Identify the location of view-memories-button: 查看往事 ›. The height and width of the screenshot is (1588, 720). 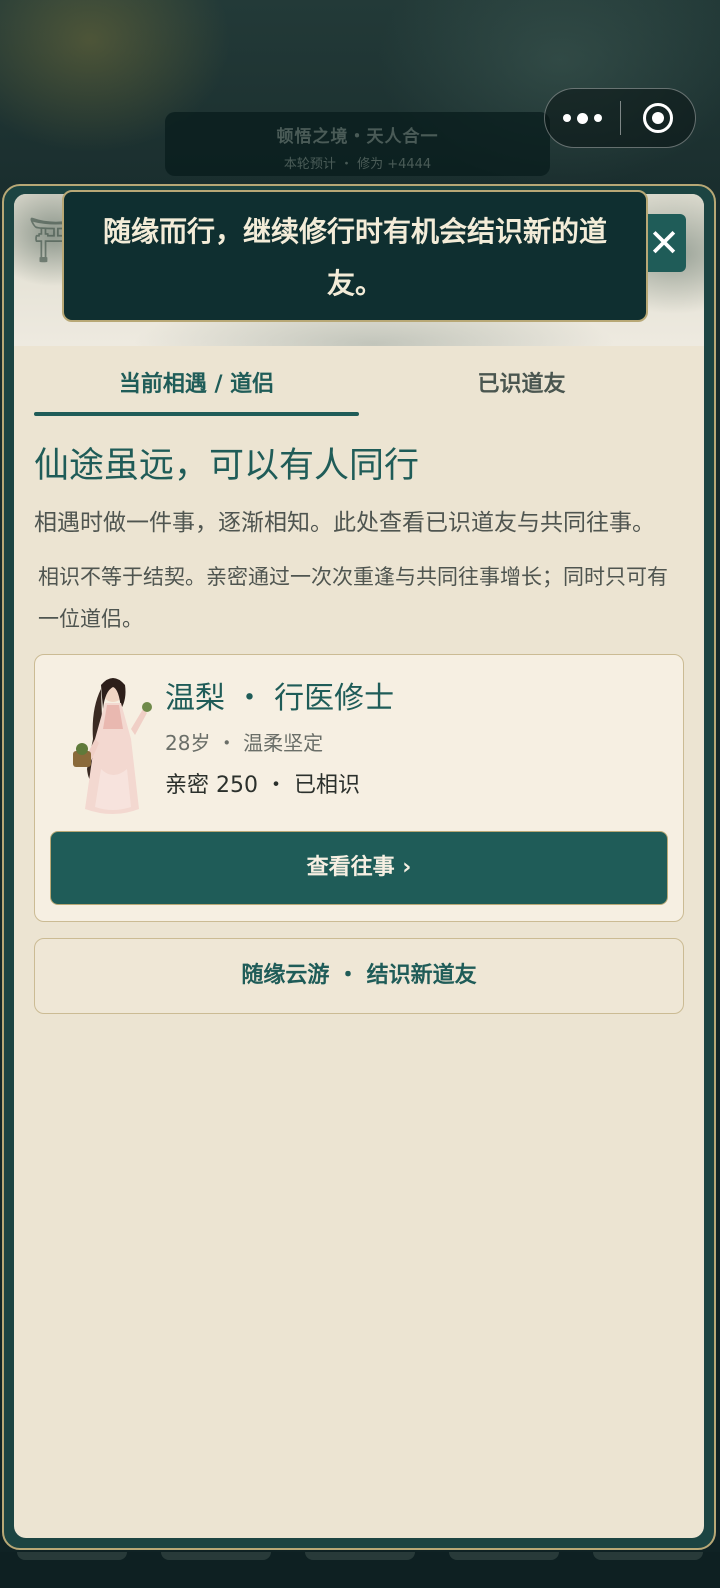
(359, 868).